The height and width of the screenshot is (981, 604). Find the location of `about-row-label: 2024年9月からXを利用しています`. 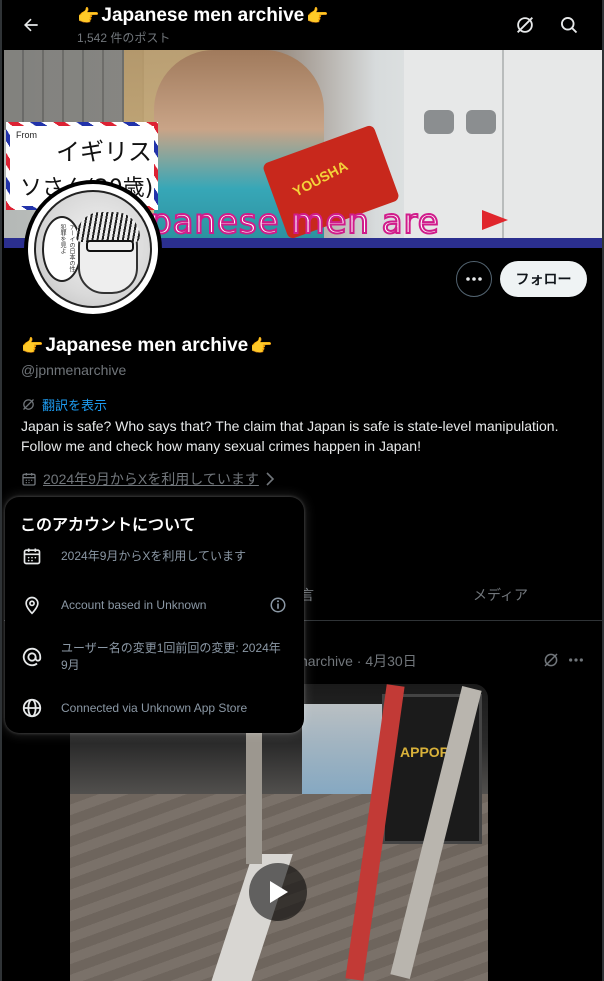

about-row-label: 2024年9月からXを利用しています is located at coordinates (154, 555).